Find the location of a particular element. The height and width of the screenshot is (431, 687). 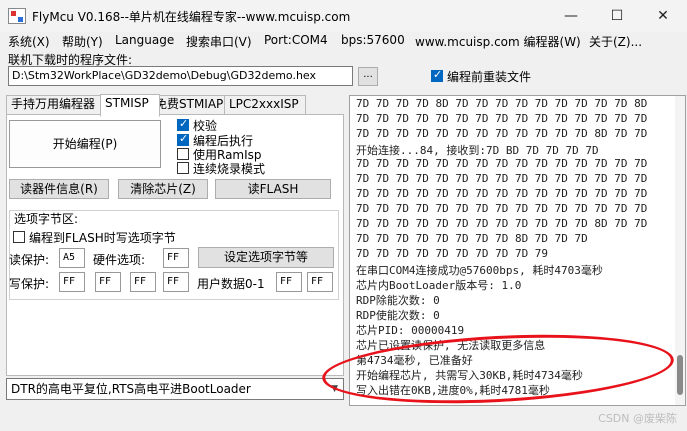

log-line: 在串口COM4连接成功@57600bps, 耗时4703毫秒 is located at coordinates (479, 270).